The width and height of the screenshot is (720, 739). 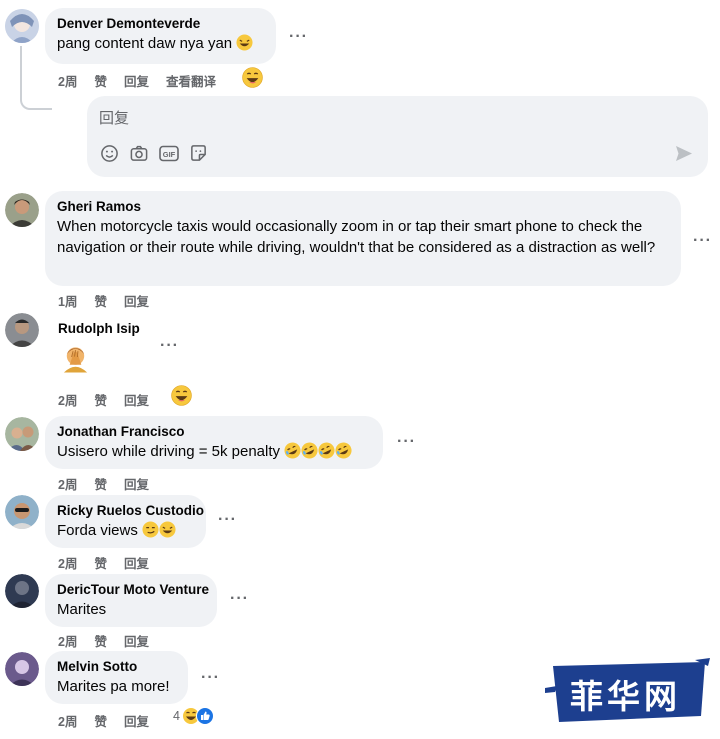 What do you see at coordinates (109, 153) in the screenshot?
I see `smiley-icon` at bounding box center [109, 153].